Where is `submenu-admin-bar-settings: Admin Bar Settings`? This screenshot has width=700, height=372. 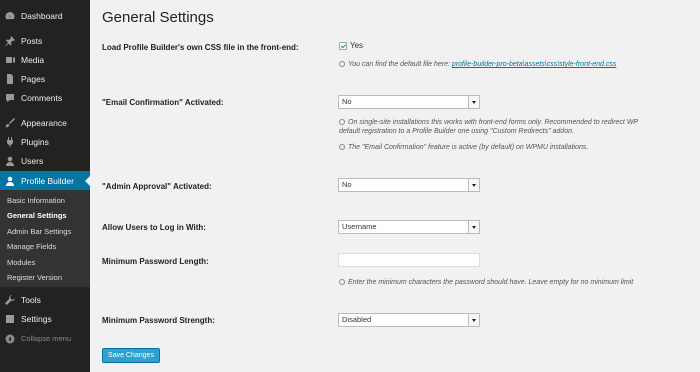
submenu-admin-bar-settings: Admin Bar Settings is located at coordinates (39, 232).